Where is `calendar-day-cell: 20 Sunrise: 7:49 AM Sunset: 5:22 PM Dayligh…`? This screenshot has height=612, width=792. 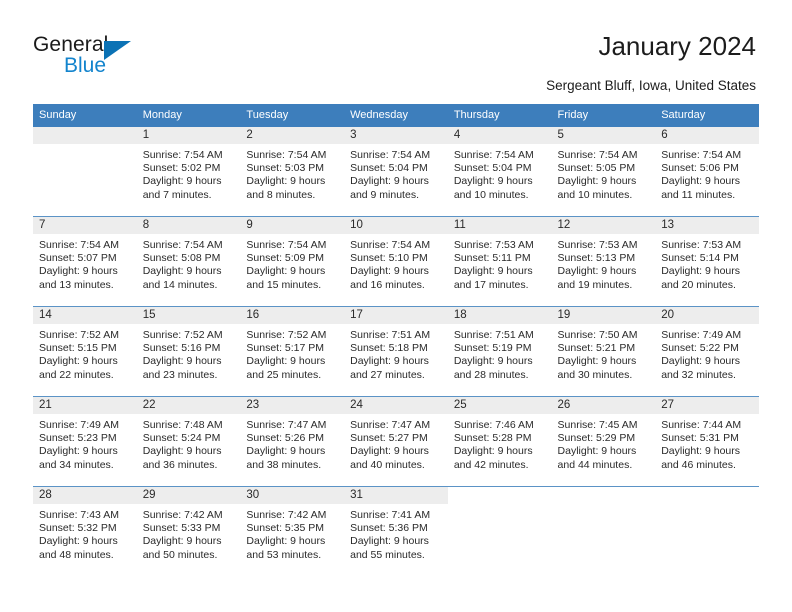
calendar-day-cell: 20 Sunrise: 7:49 AM Sunset: 5:22 PM Dayligh… is located at coordinates (707, 351).